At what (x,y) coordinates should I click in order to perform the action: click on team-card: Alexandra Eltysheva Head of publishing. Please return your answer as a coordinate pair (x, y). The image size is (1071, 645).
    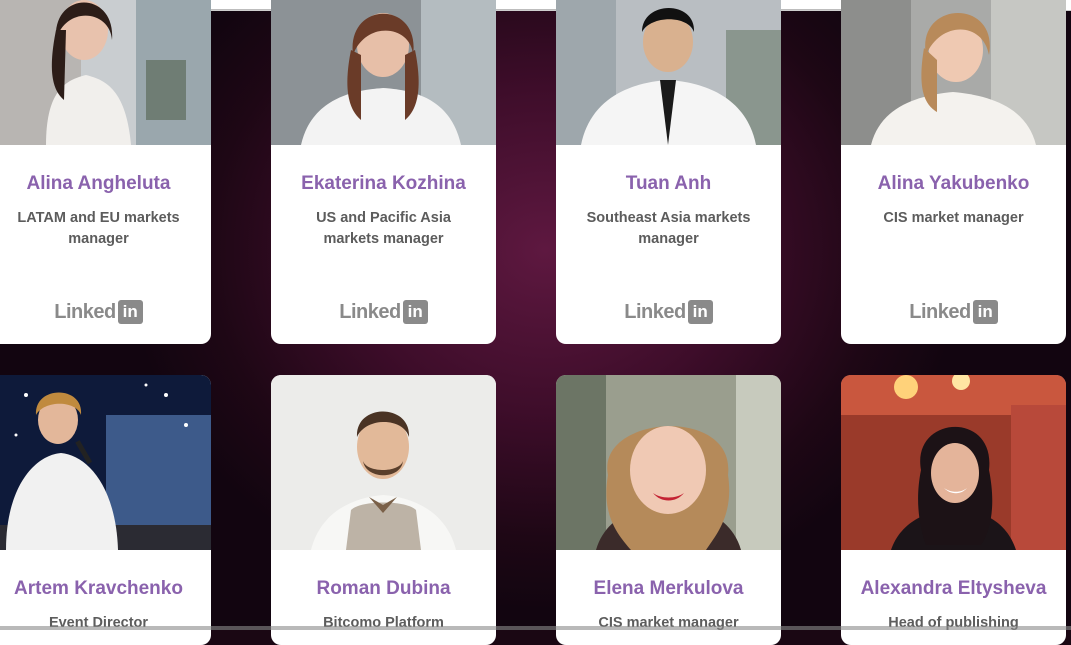
    Looking at the image, I should click on (953, 510).